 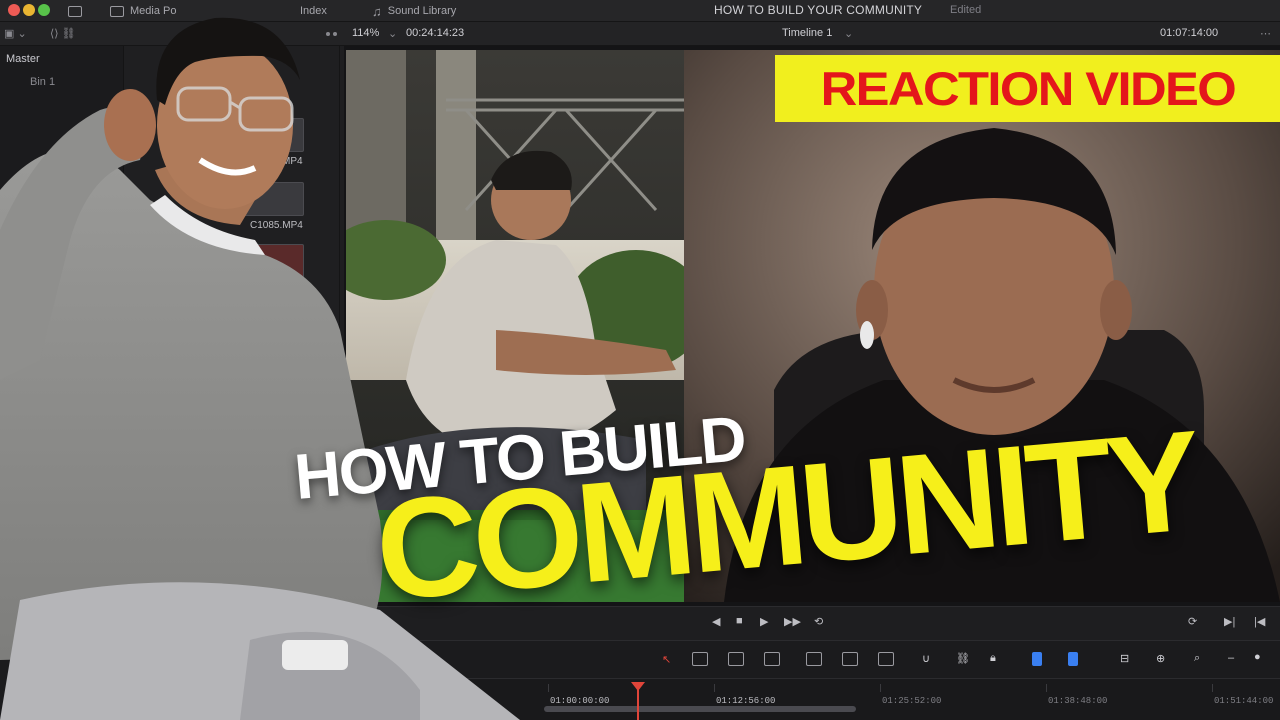 I want to click on loop-icon: ⟲, so click(x=818, y=621).